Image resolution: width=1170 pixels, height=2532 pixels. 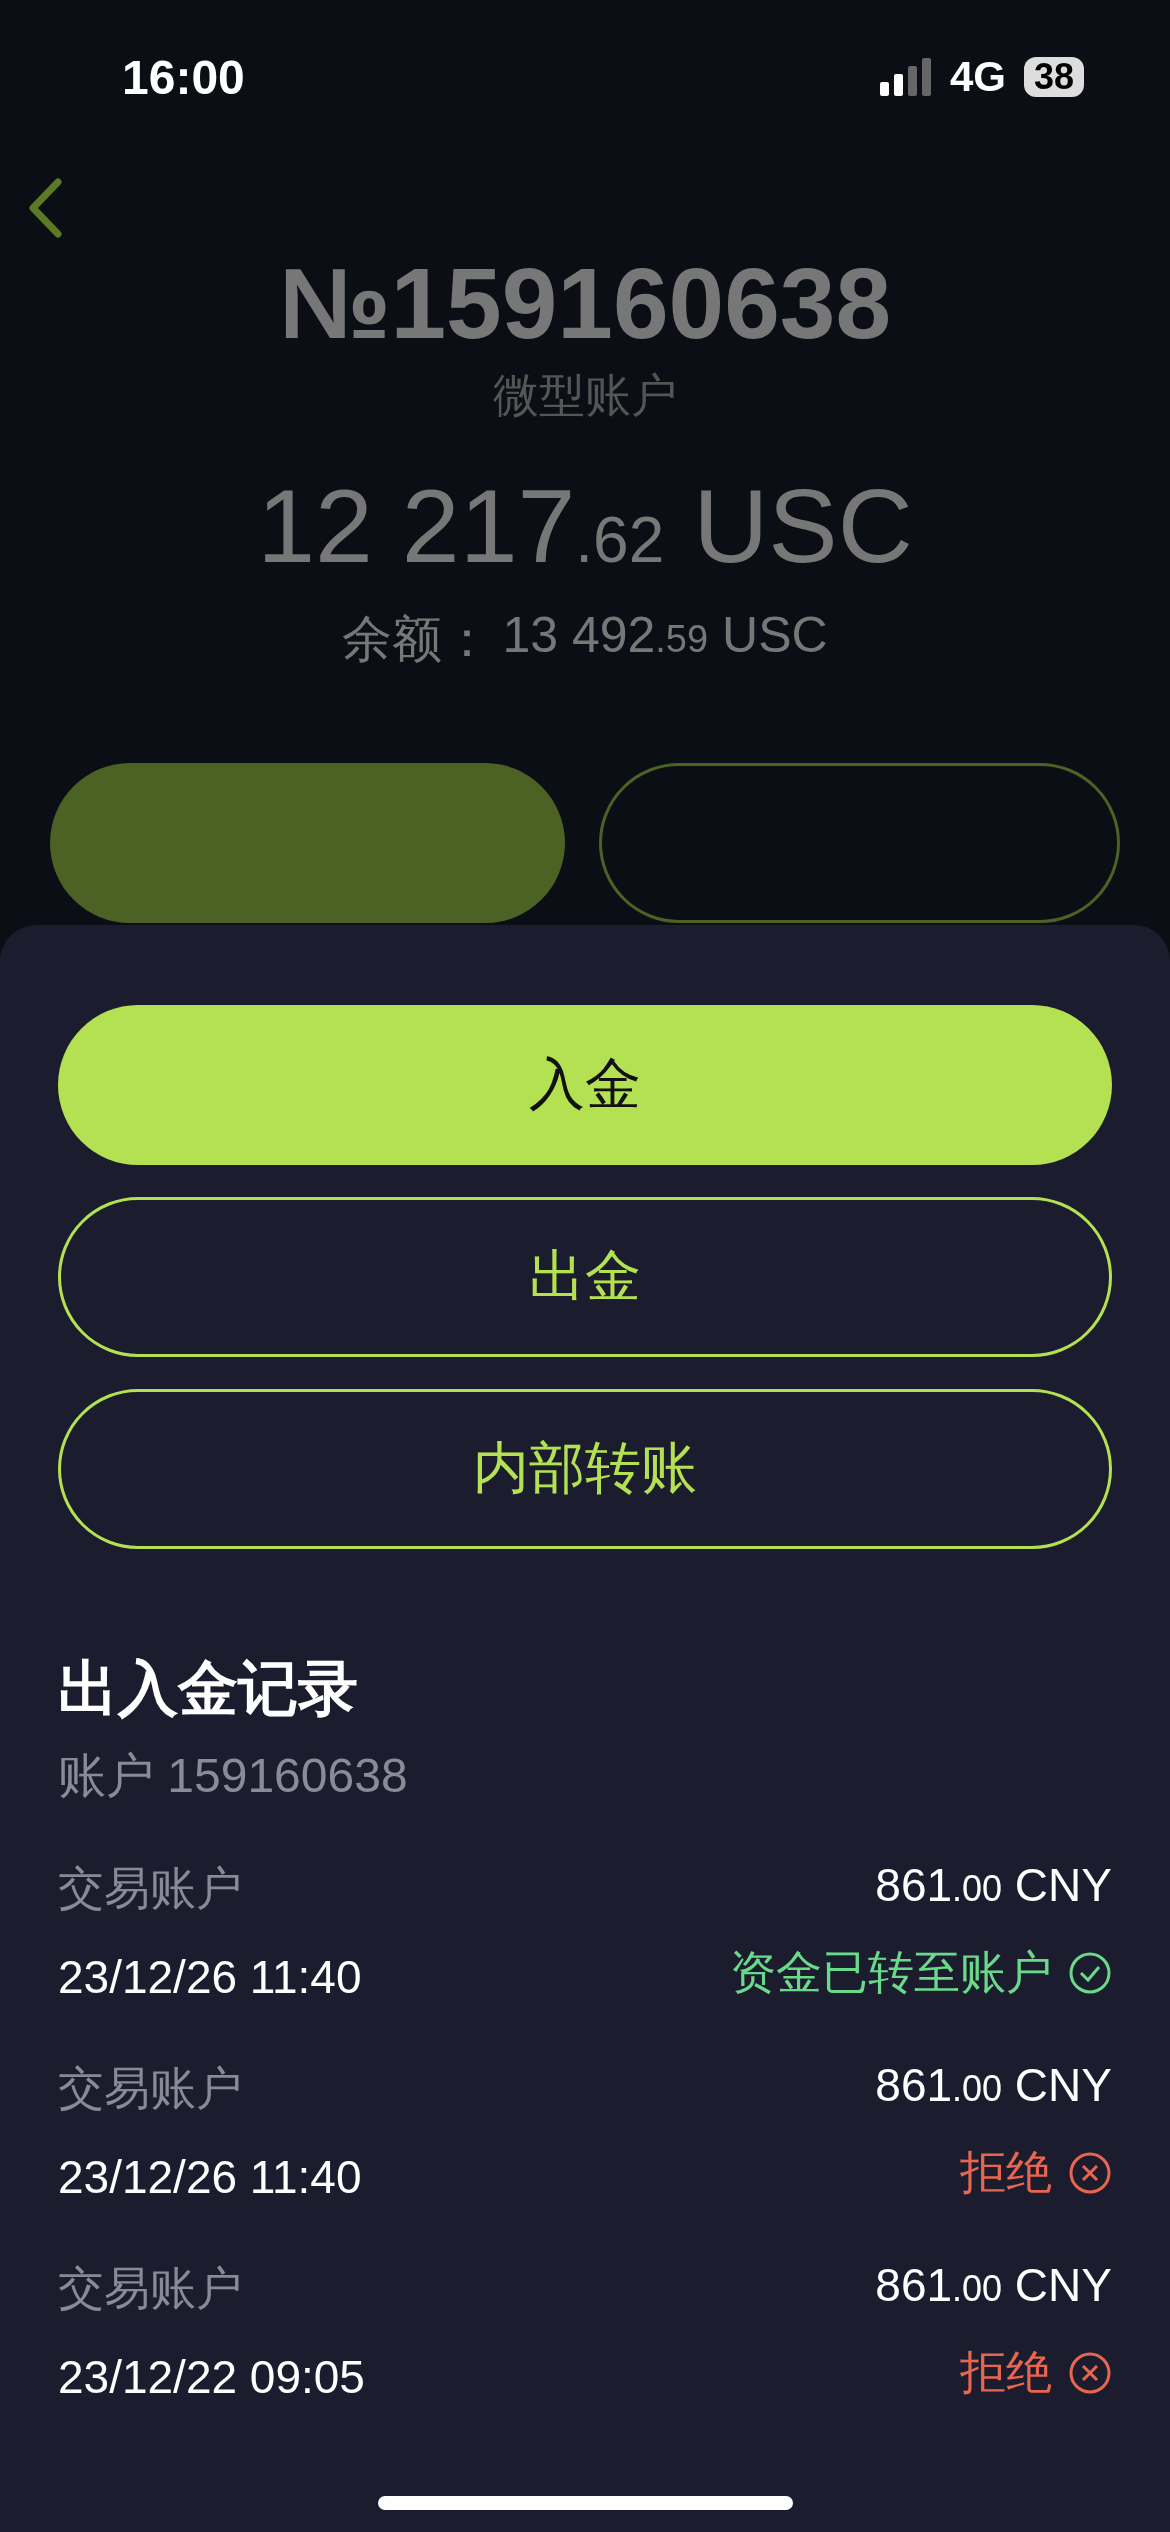 What do you see at coordinates (211, 2377) in the screenshot?
I see `record-date: 23/12/22 09:05` at bounding box center [211, 2377].